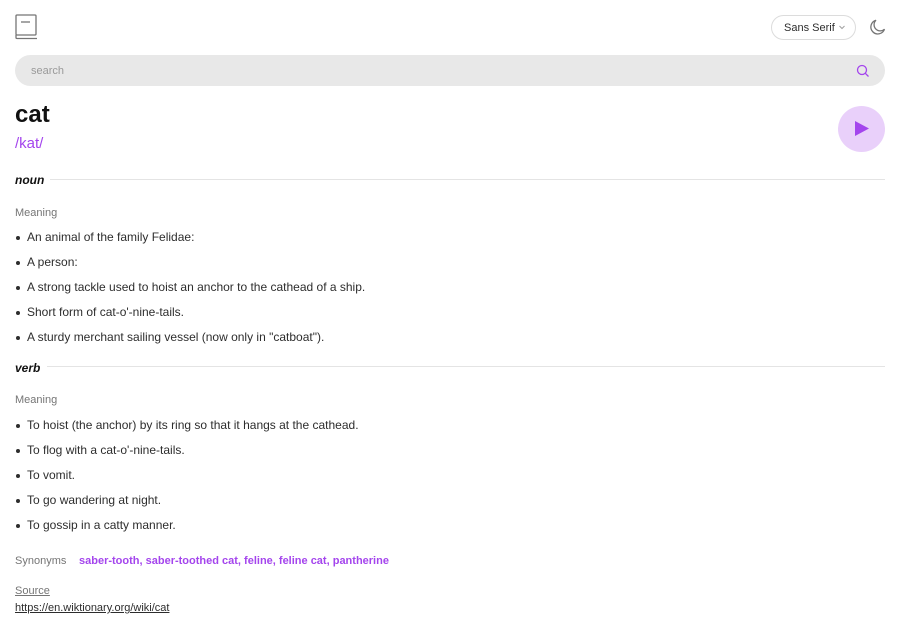  I want to click on definition-item: To vomit., so click(365, 480).